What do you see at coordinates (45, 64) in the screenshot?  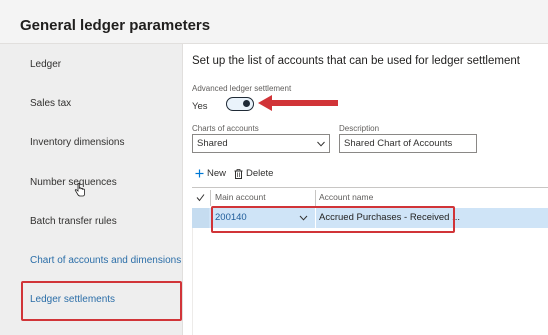 I see `sidebar-item-ledger: Ledger` at bounding box center [45, 64].